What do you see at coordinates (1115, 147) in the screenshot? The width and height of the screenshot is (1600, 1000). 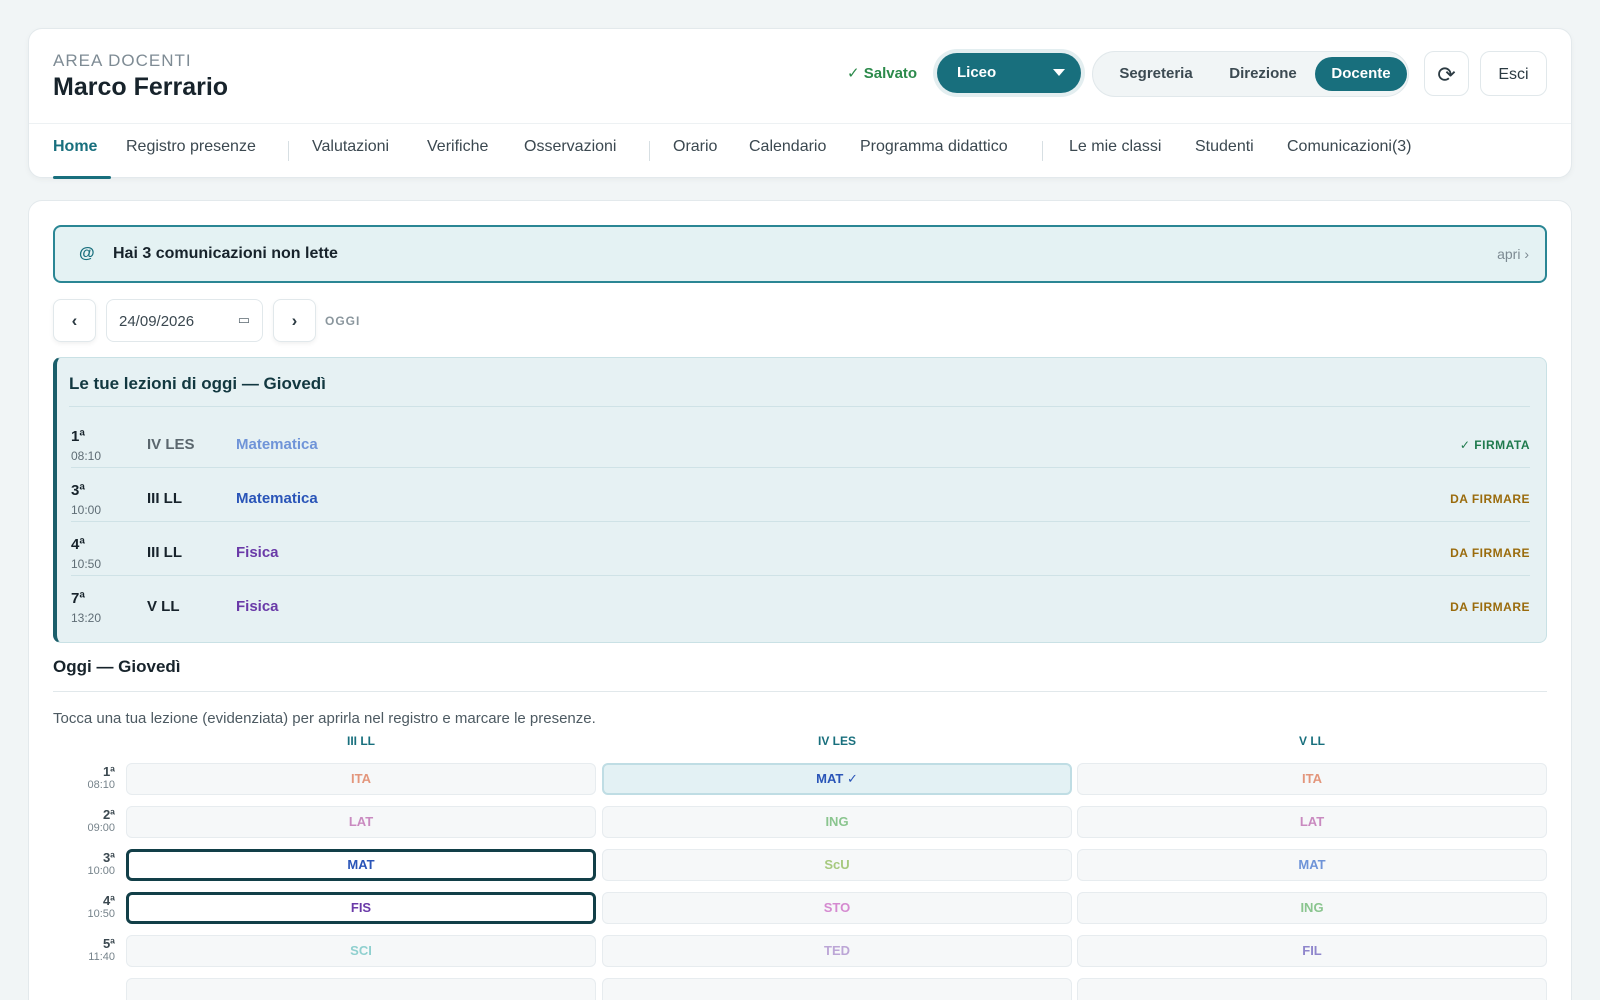 I see `nav-le-mie-classi: Le mie classi` at bounding box center [1115, 147].